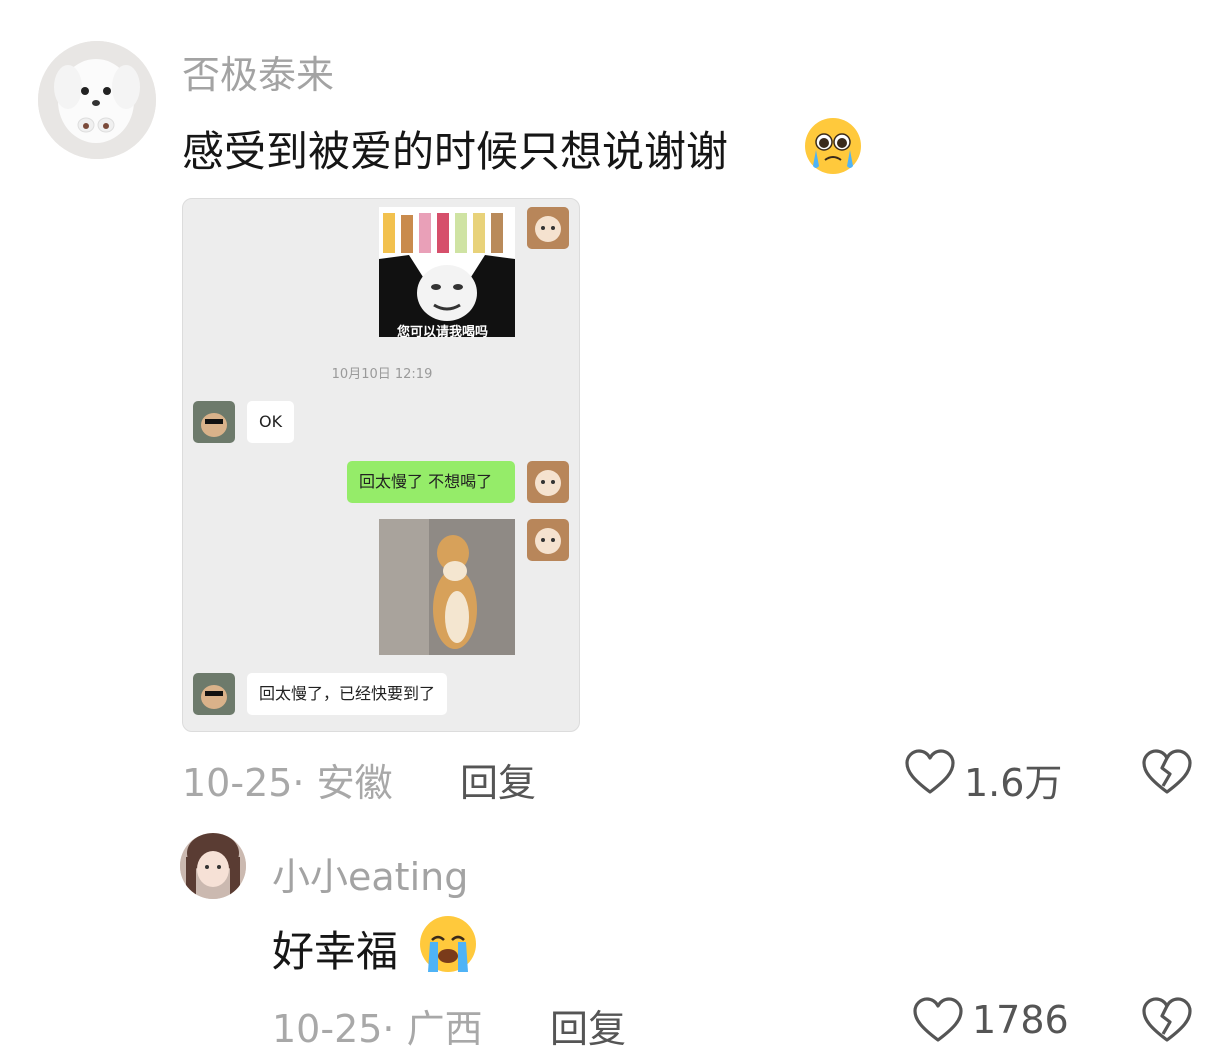  I want to click on sticker-caption: 您可以请我喝吗, so click(443, 332).